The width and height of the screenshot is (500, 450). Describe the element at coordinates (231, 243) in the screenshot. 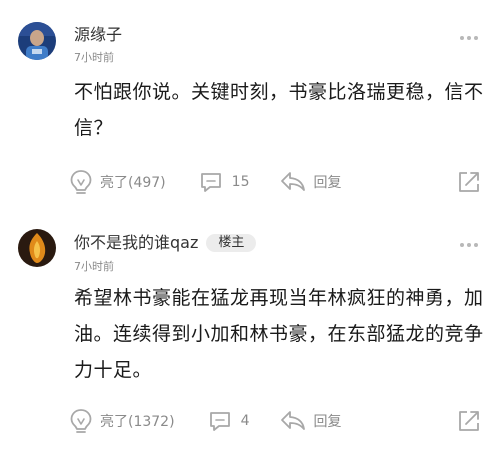

I see `op-badge: 楼主` at that location.